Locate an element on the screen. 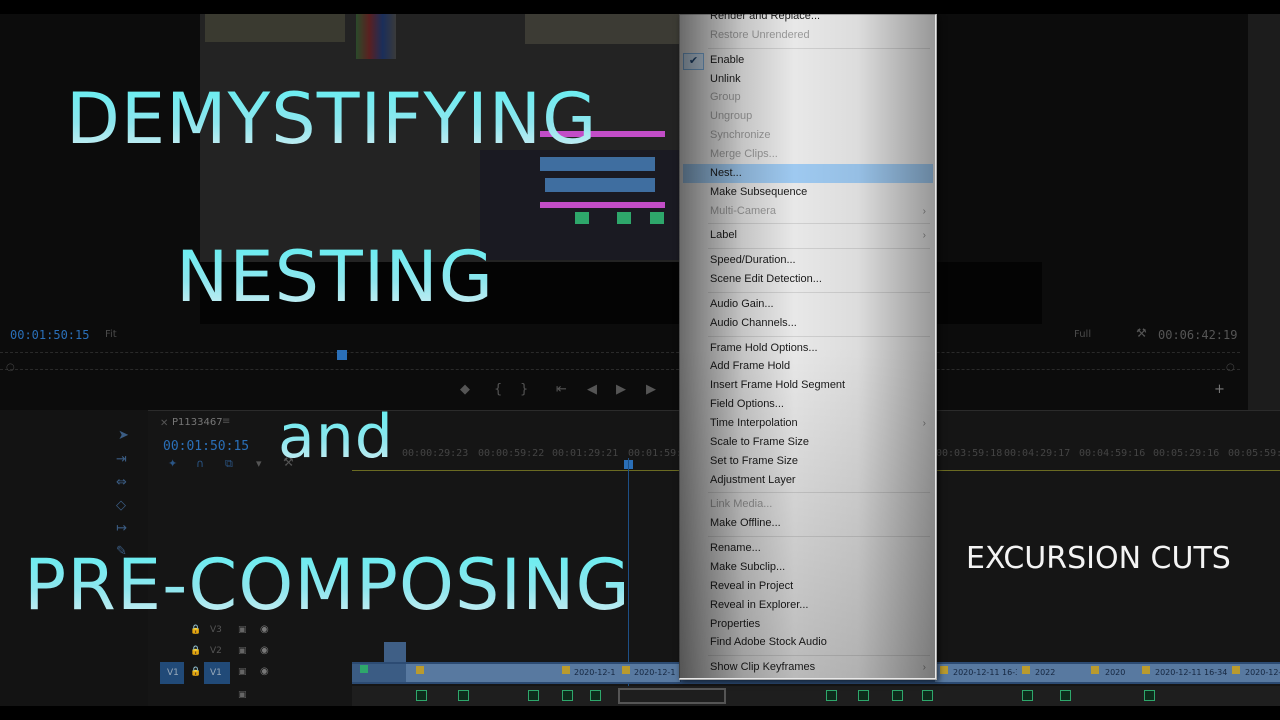  menu-item-find-adobe-stock-audio: Find Adobe Stock Audio is located at coordinates (808, 642).